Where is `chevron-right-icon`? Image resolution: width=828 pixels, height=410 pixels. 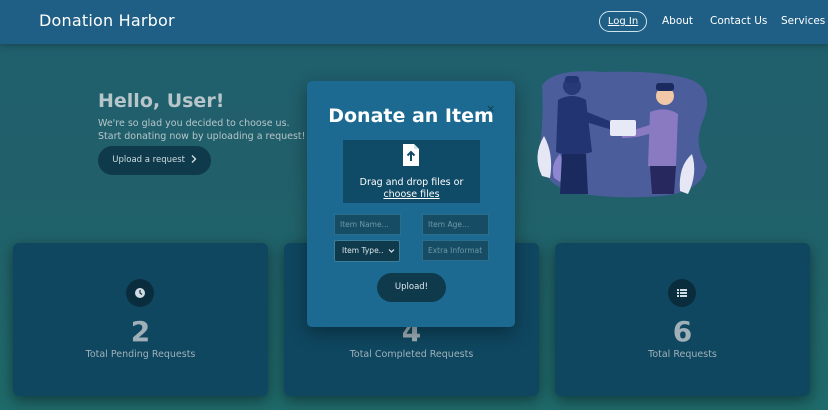 chevron-right-icon is located at coordinates (194, 159).